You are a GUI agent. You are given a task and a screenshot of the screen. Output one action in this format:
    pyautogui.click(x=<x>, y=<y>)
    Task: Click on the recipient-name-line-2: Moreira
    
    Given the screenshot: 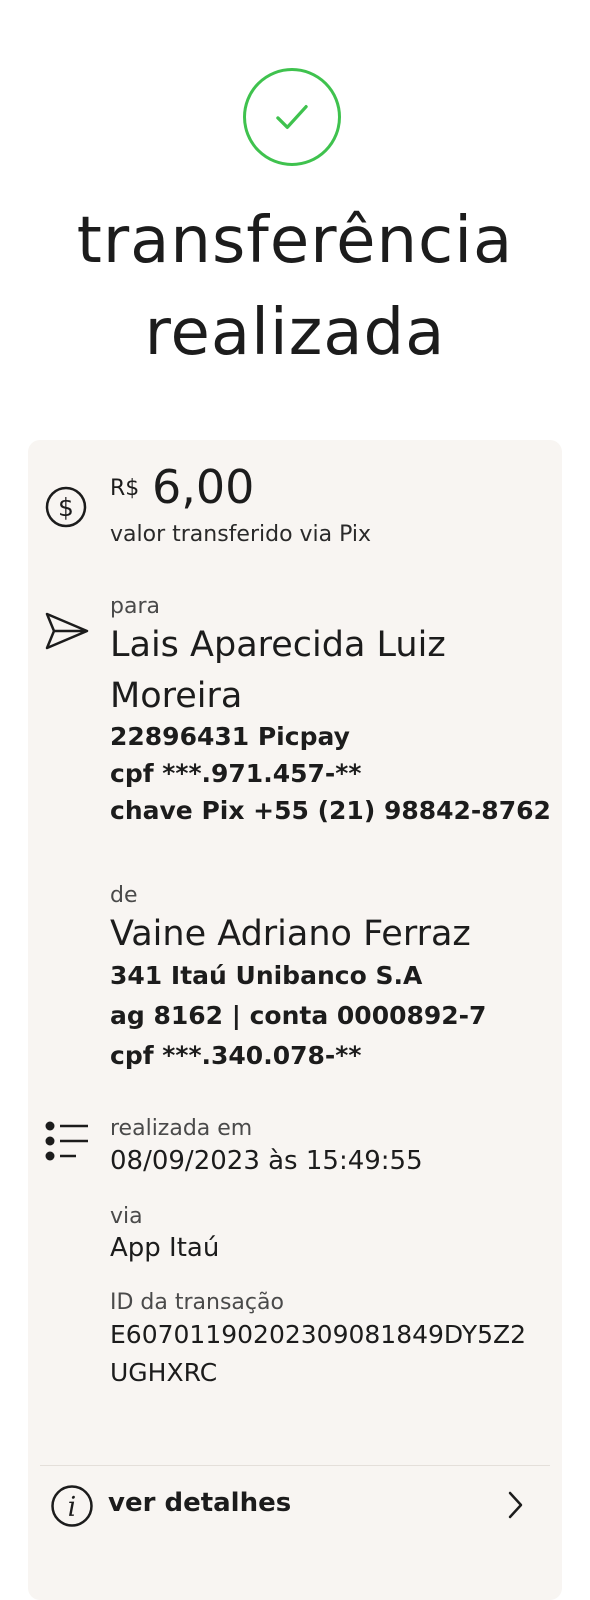 What is the action you would take?
    pyautogui.click(x=176, y=696)
    